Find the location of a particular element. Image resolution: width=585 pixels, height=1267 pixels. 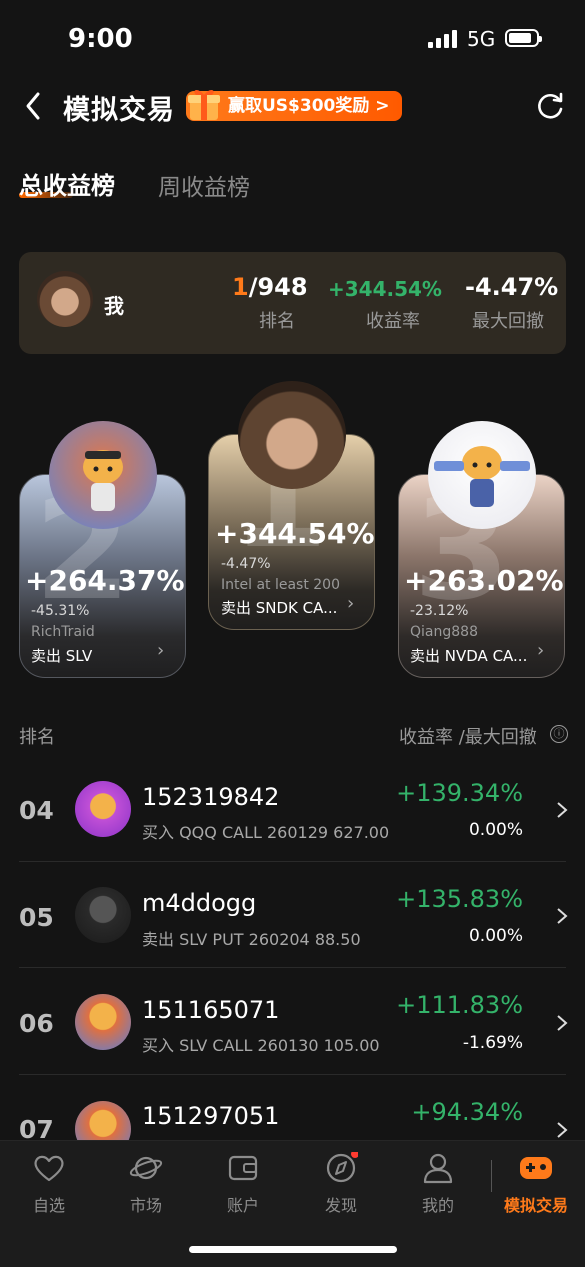

row-return: +111.83% is located at coordinates (459, 1005).